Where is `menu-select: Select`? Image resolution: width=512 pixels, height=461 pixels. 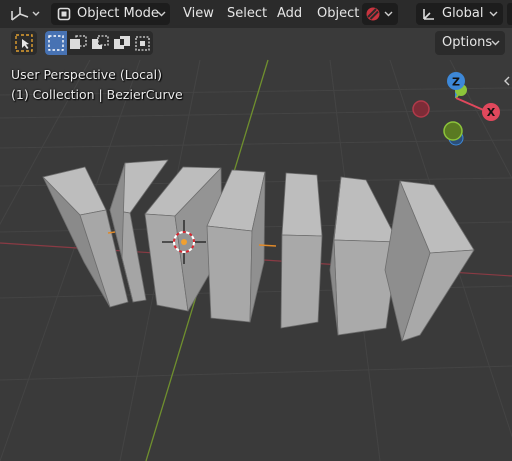 menu-select: Select is located at coordinates (247, 14).